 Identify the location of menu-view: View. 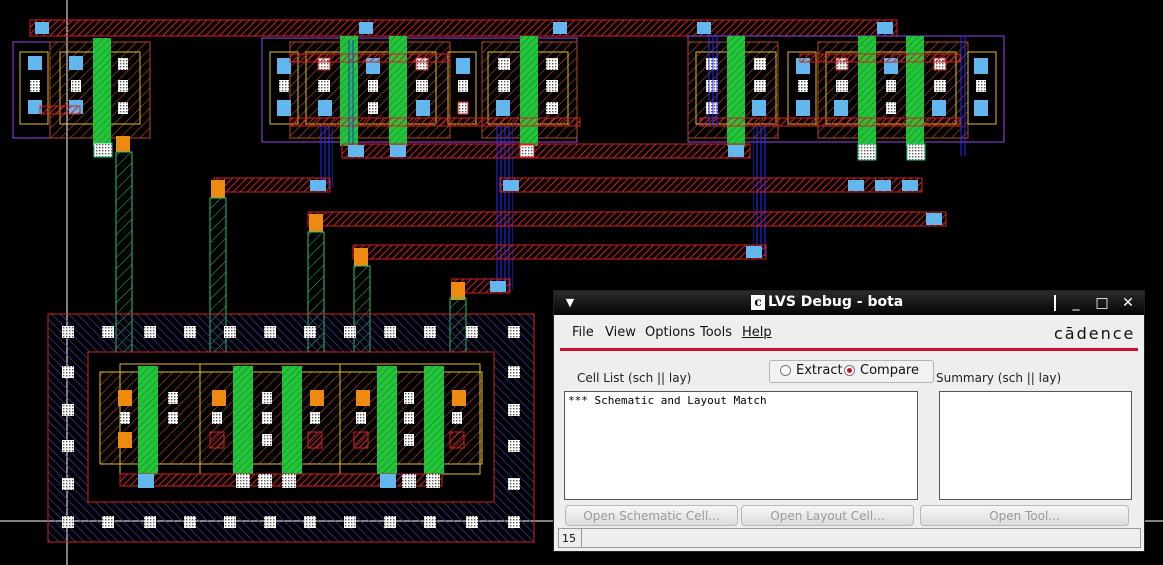
(620, 332).